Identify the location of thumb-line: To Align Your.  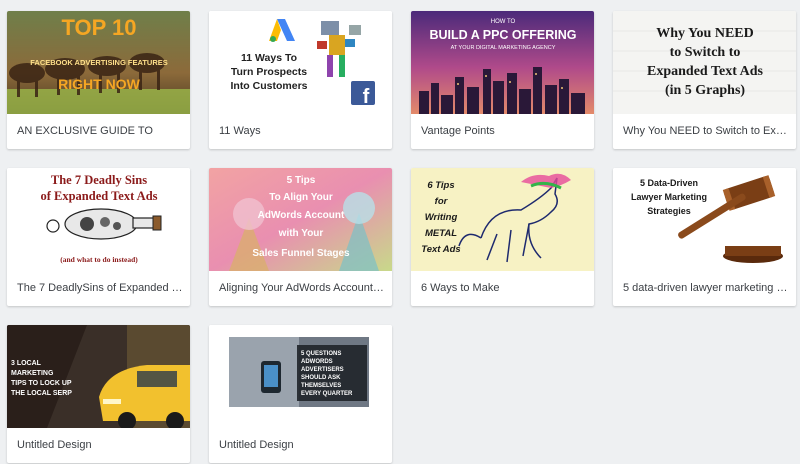
(301, 197).